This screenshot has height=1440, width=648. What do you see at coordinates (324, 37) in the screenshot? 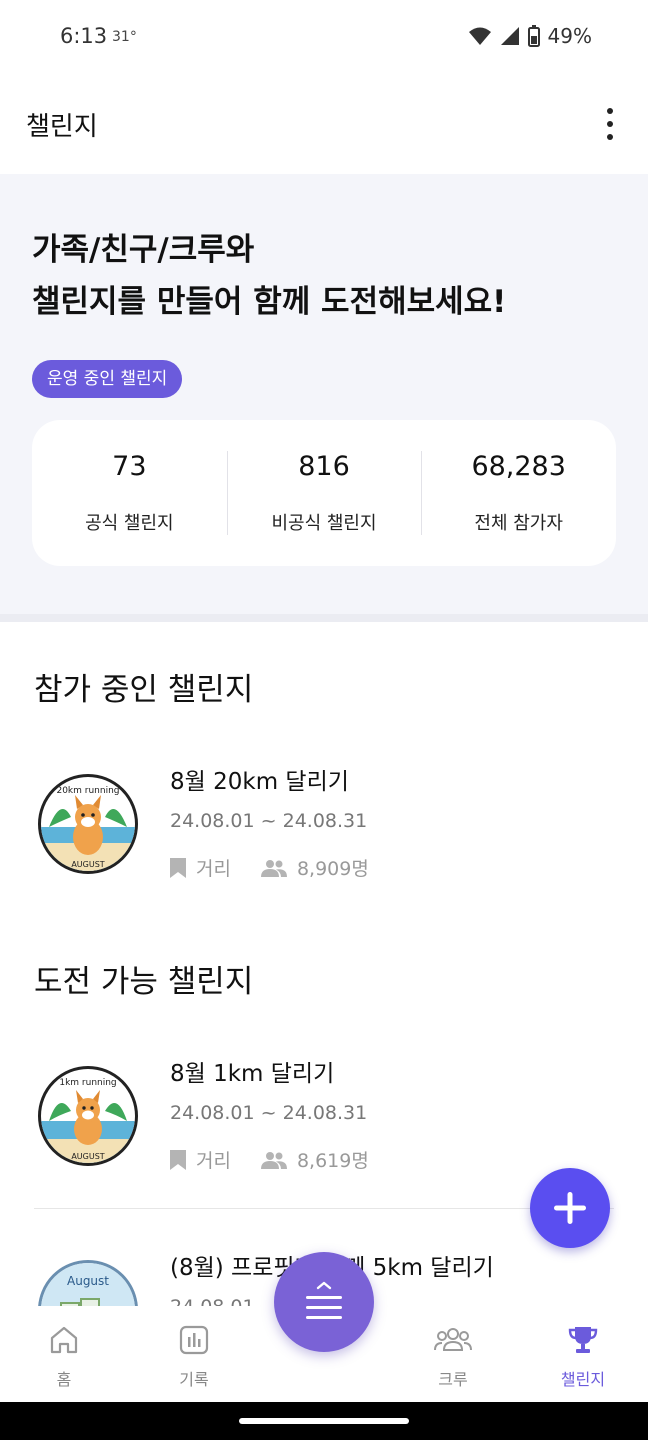
I see `status-bar: 6:13 31° 49%` at bounding box center [324, 37].